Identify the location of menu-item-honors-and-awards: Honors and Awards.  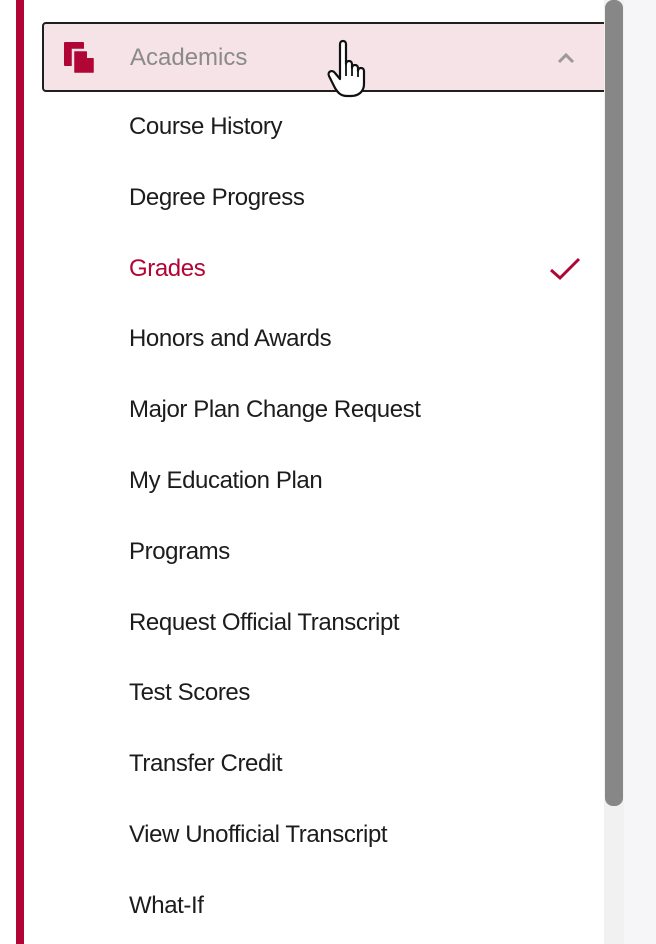
(320, 339).